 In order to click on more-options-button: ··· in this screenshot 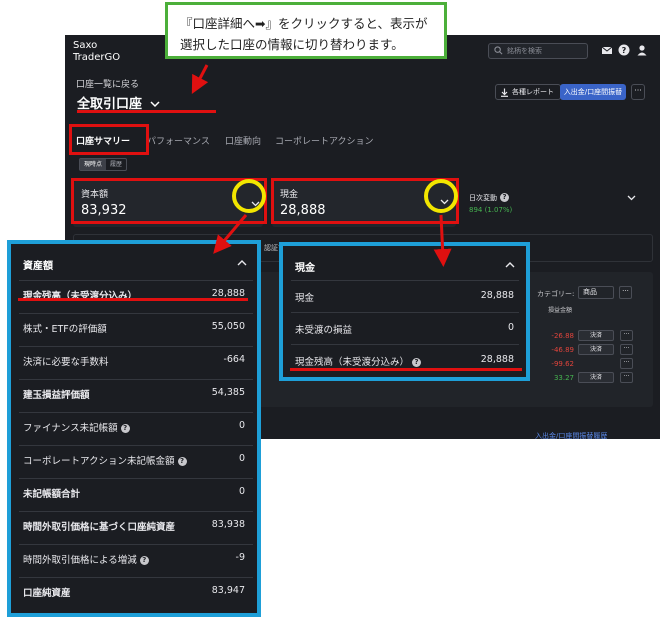, I will do `click(638, 92)`.